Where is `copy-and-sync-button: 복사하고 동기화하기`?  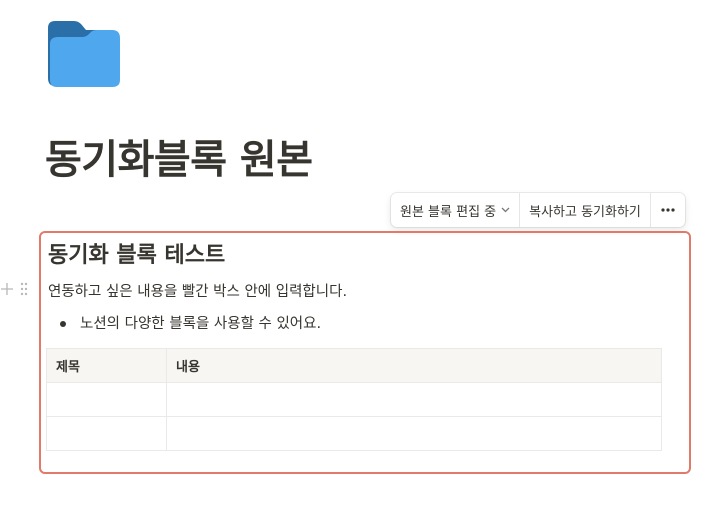
copy-and-sync-button: 복사하고 동기화하기 is located at coordinates (584, 210).